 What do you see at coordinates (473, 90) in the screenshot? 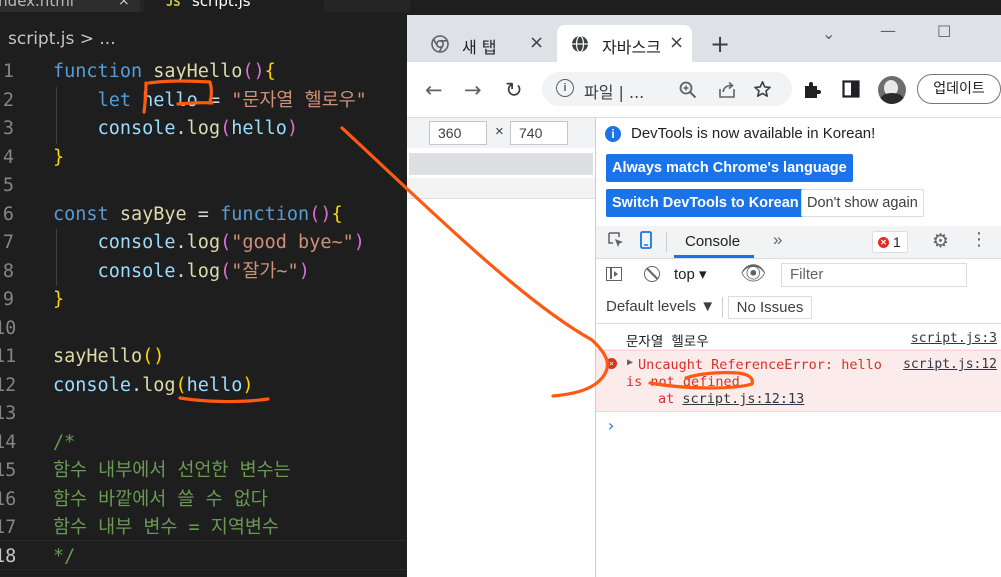
I see `forward-button: →` at bounding box center [473, 90].